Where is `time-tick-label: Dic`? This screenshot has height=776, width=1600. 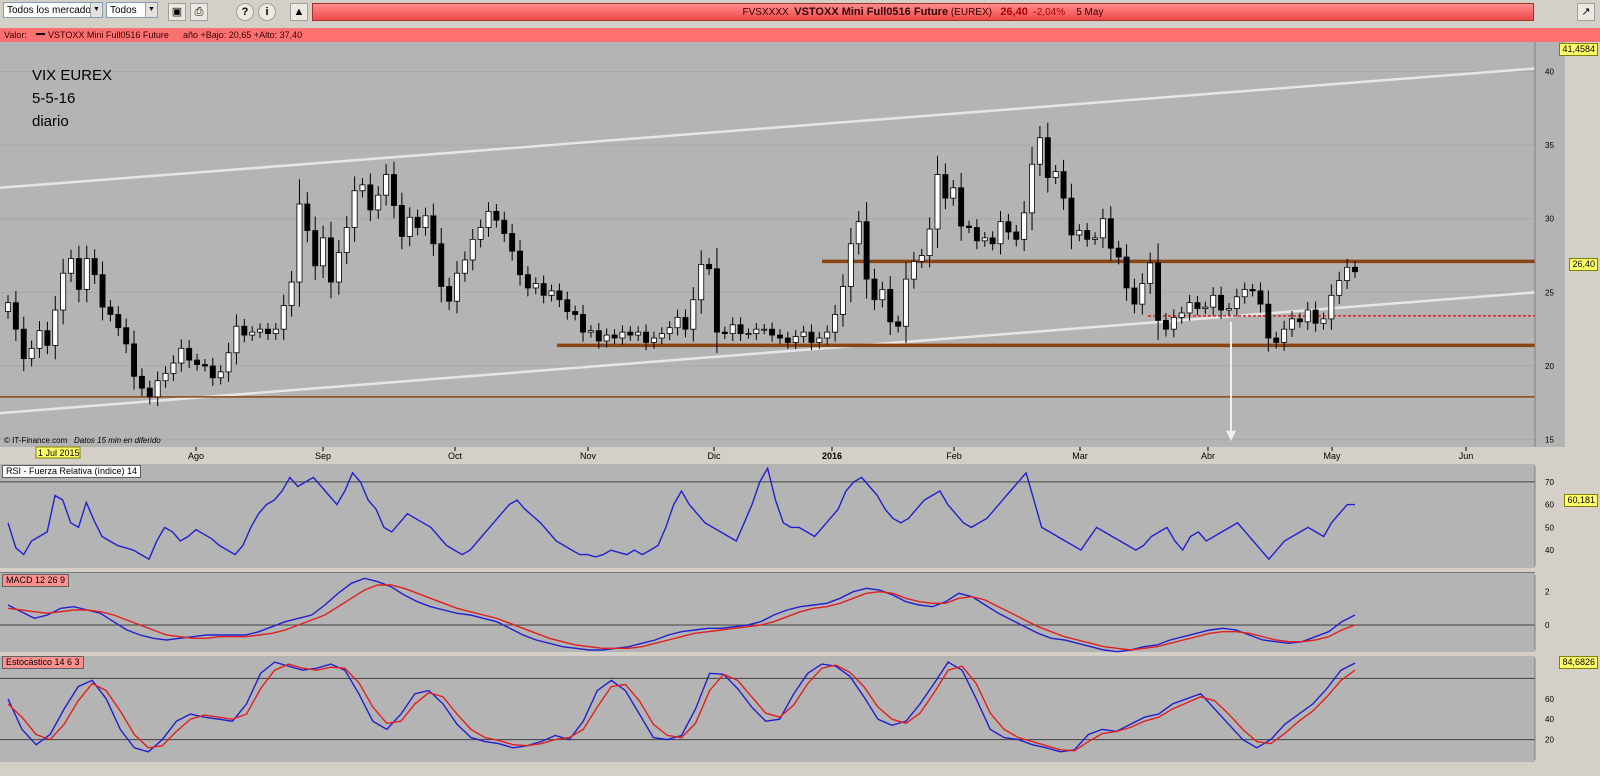
time-tick-label: Dic is located at coordinates (714, 456).